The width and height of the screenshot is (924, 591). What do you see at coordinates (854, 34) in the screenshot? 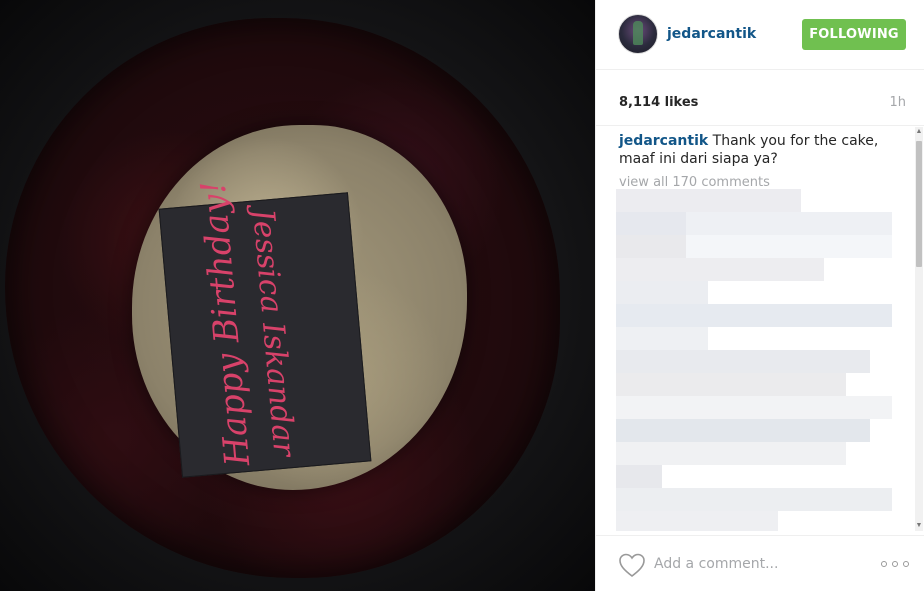
I see `following-button: FOLLOWING` at bounding box center [854, 34].